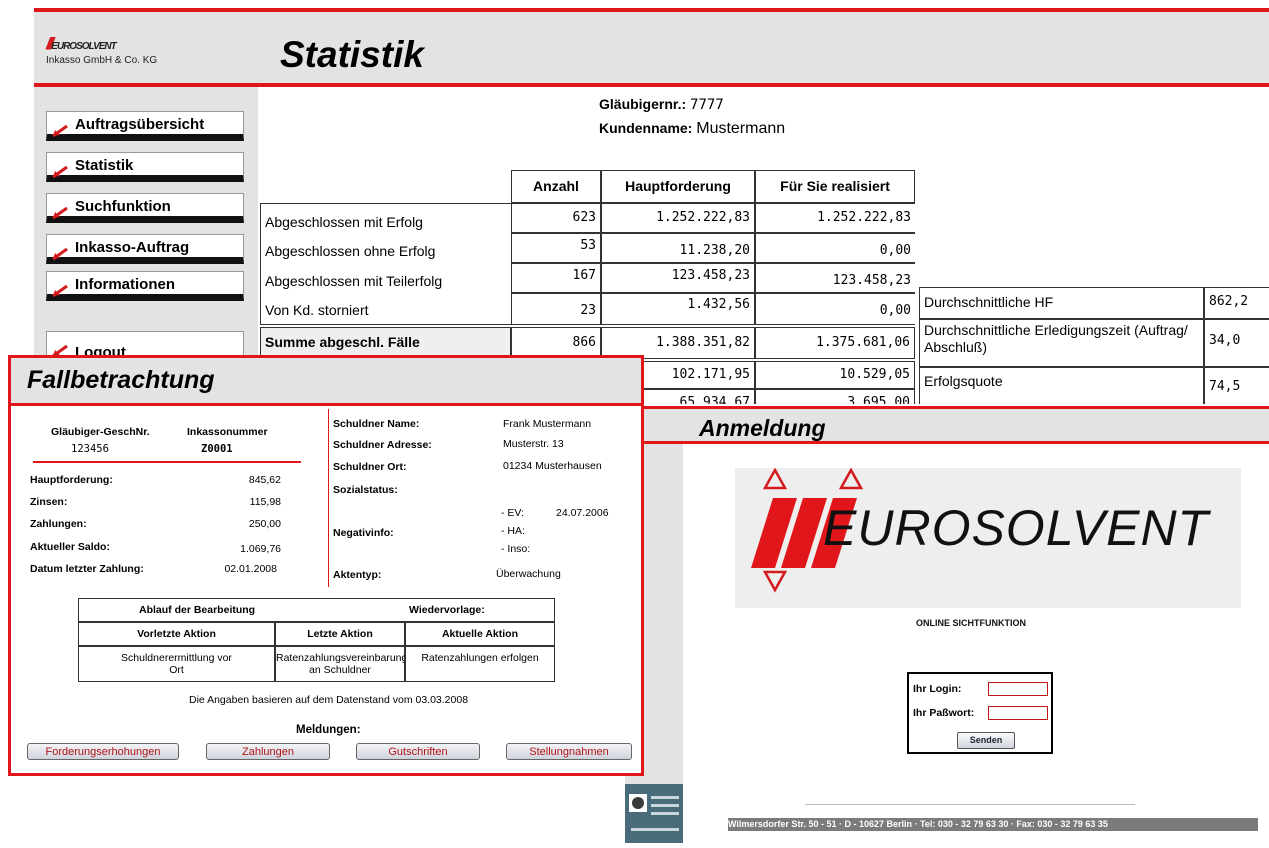  I want to click on nav-inkasso-auftrag-button: Inkasso-Auftrag, so click(145, 249).